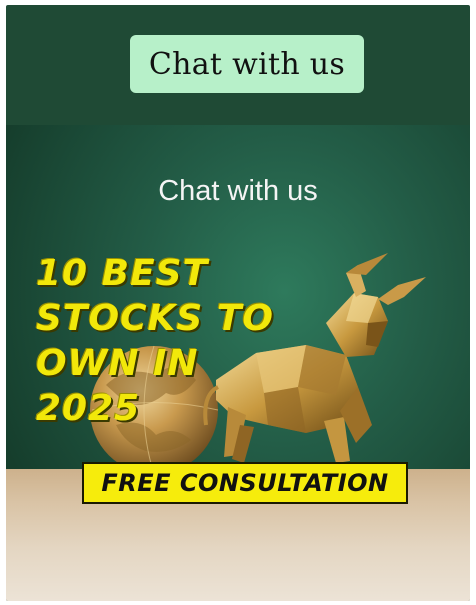  What do you see at coordinates (245, 483) in the screenshot?
I see `free-consultation-button: FREE CONSULTATION` at bounding box center [245, 483].